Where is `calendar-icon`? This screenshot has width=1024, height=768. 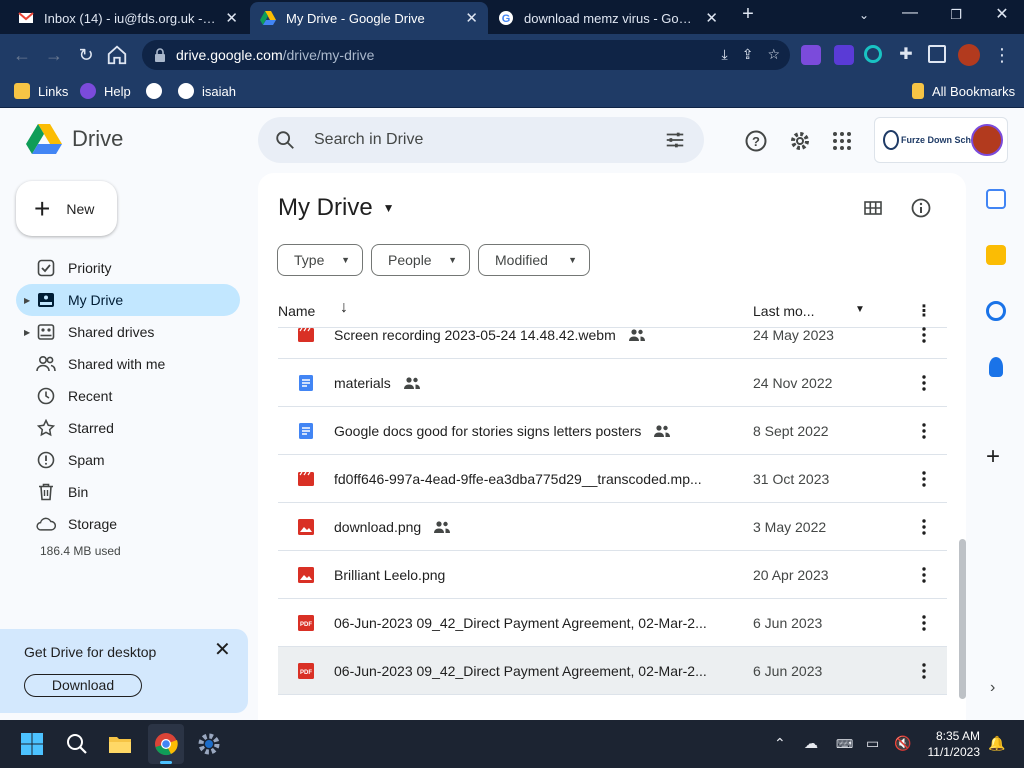 calendar-icon is located at coordinates (996, 199).